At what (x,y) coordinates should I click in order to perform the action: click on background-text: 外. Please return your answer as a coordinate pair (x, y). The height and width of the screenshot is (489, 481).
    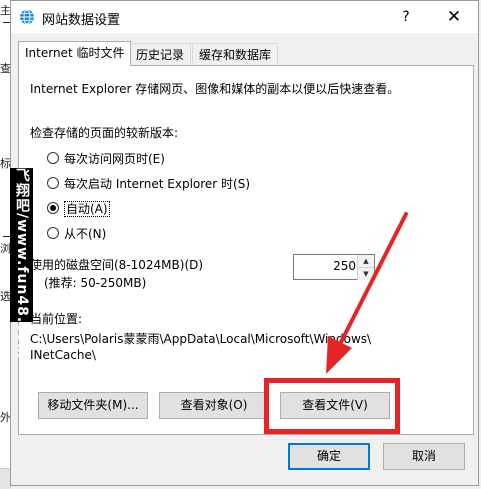
    Looking at the image, I should click on (5, 417).